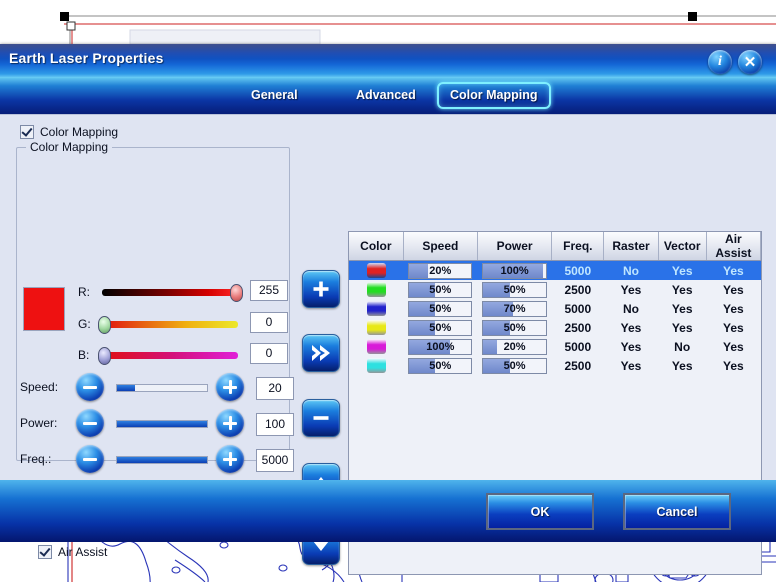 The height and width of the screenshot is (582, 776). Describe the element at coordinates (275, 388) in the screenshot. I see `speed-value-field: 20` at that location.